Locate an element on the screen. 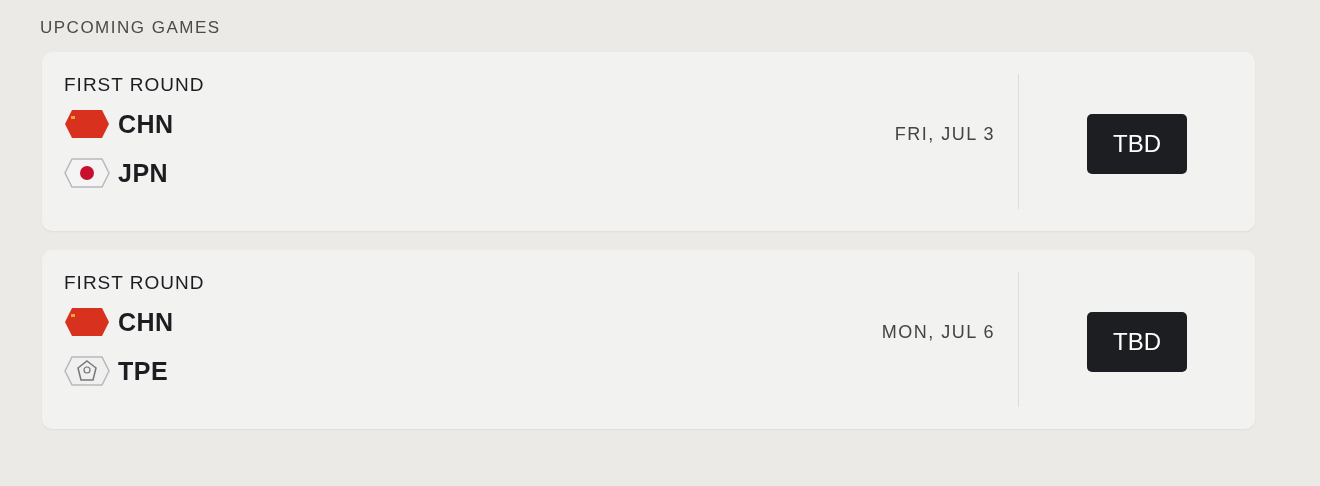 The image size is (1320, 486). team-code: TPE is located at coordinates (143, 371).